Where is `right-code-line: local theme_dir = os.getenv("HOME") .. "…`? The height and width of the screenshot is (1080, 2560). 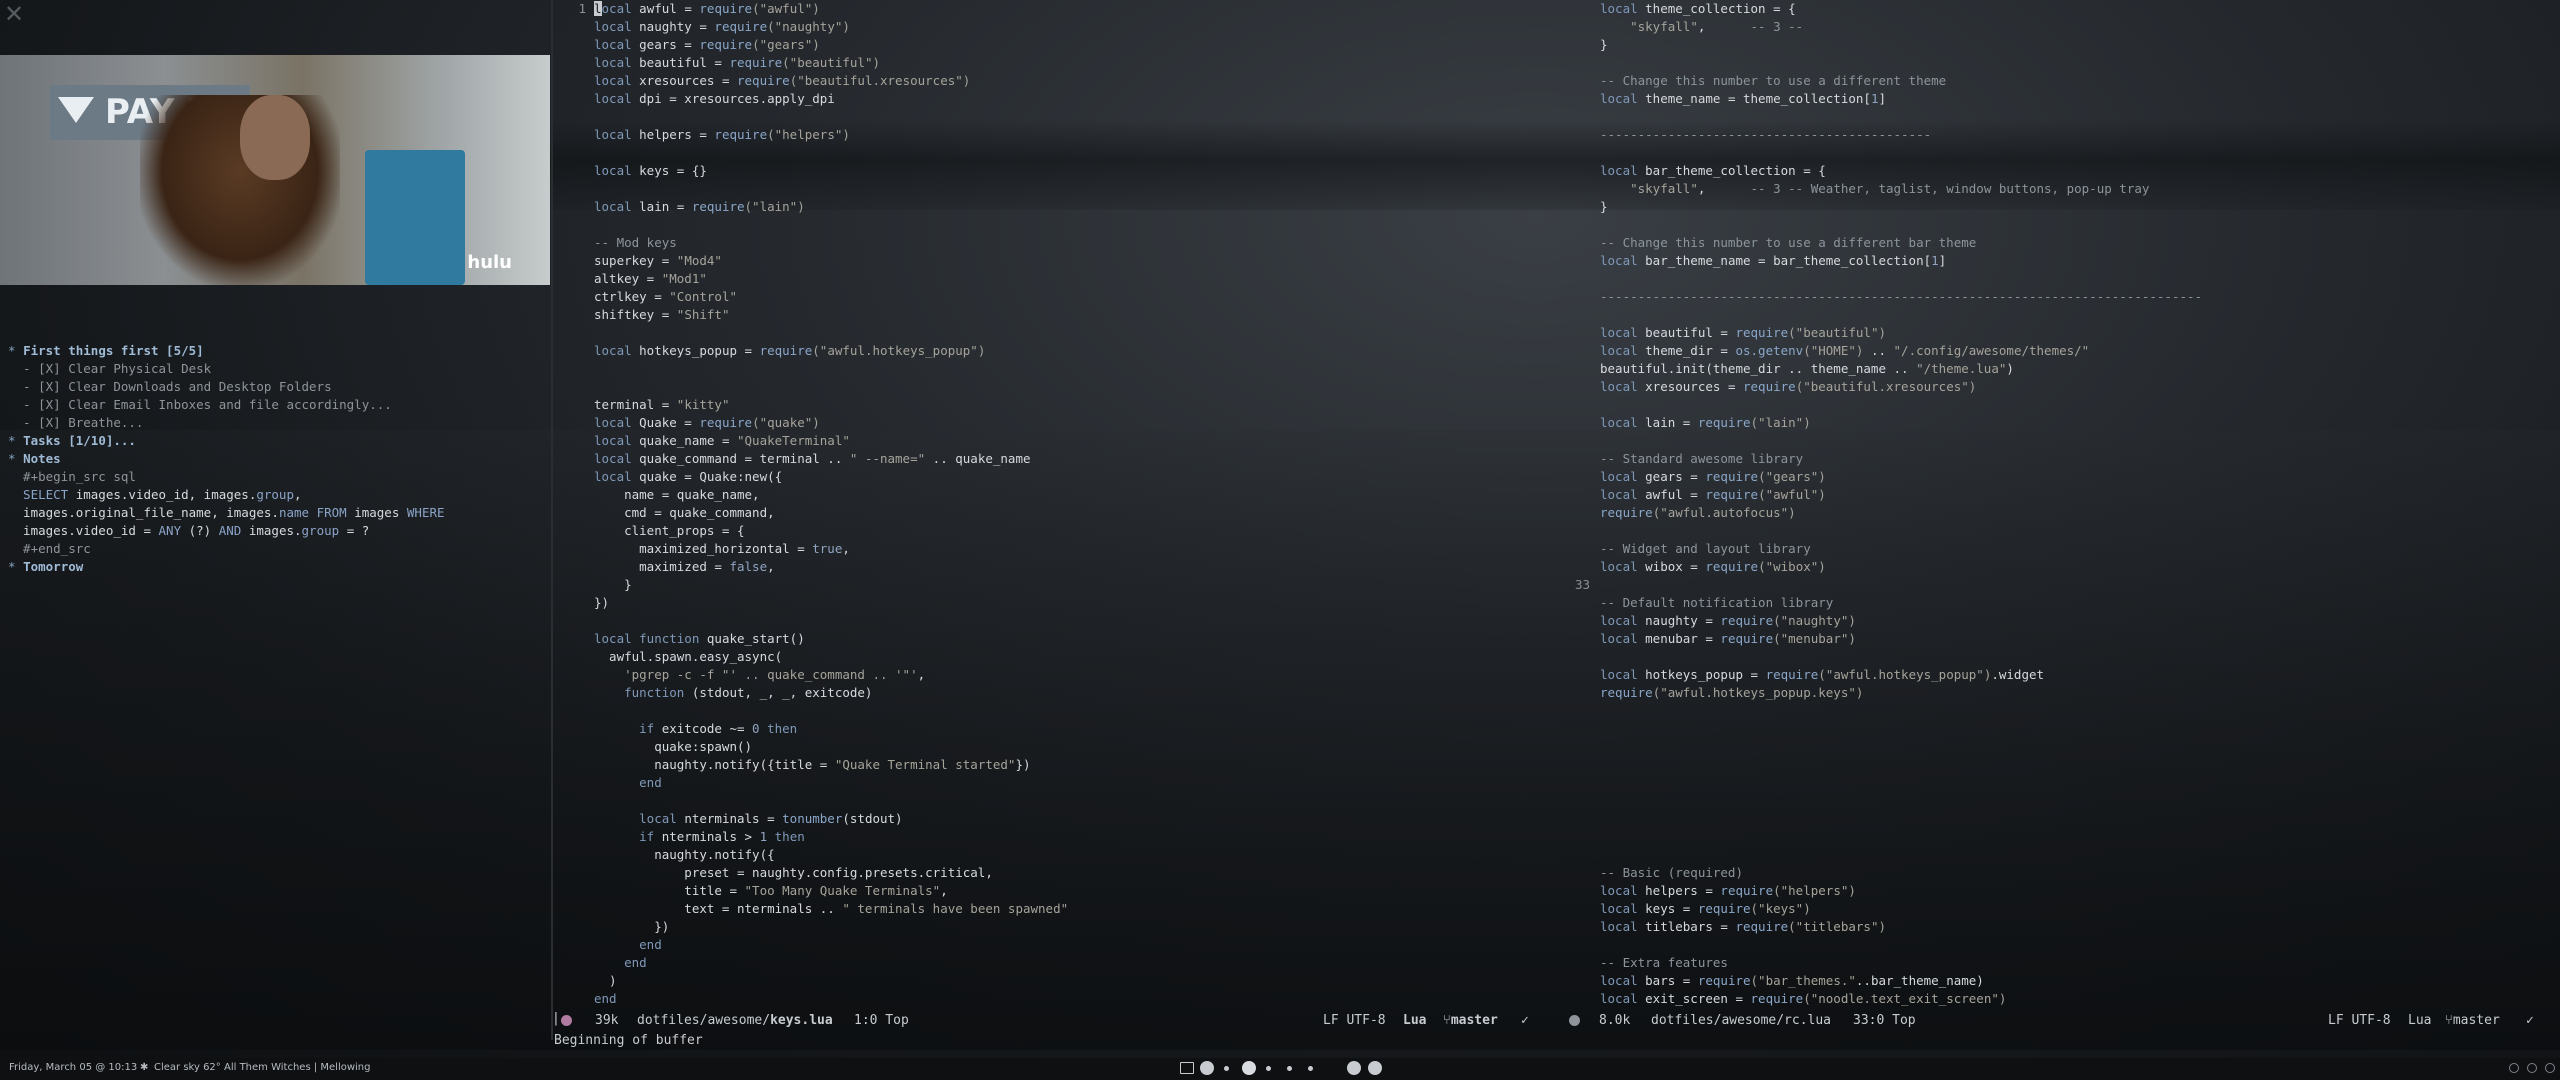 right-code-line: local theme_dir = os.getenv("HOME") .. "… is located at coordinates (1901, 351).